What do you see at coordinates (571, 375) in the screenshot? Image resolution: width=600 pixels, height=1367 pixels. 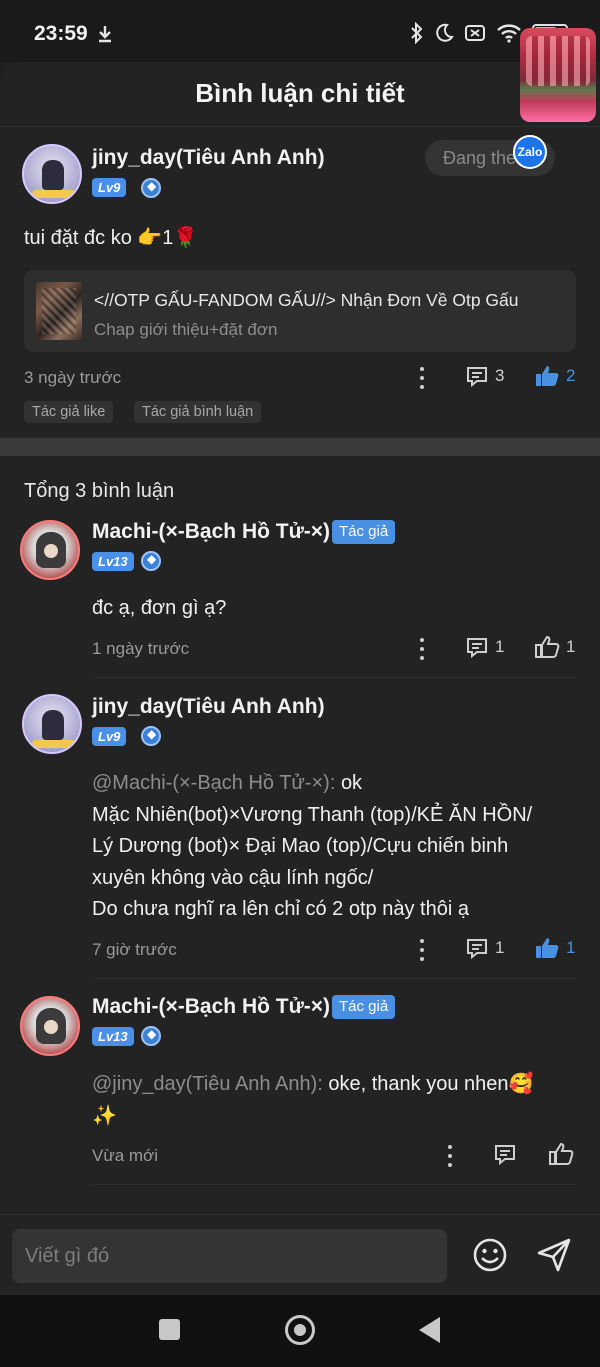 I see `like-count: 2` at bounding box center [571, 375].